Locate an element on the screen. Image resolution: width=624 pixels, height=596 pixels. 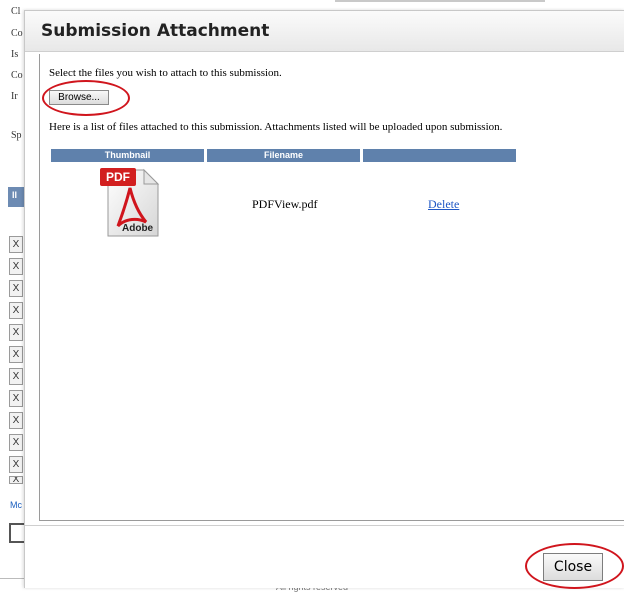
dialog-title: Submission Attachment is located at coordinates (155, 31).